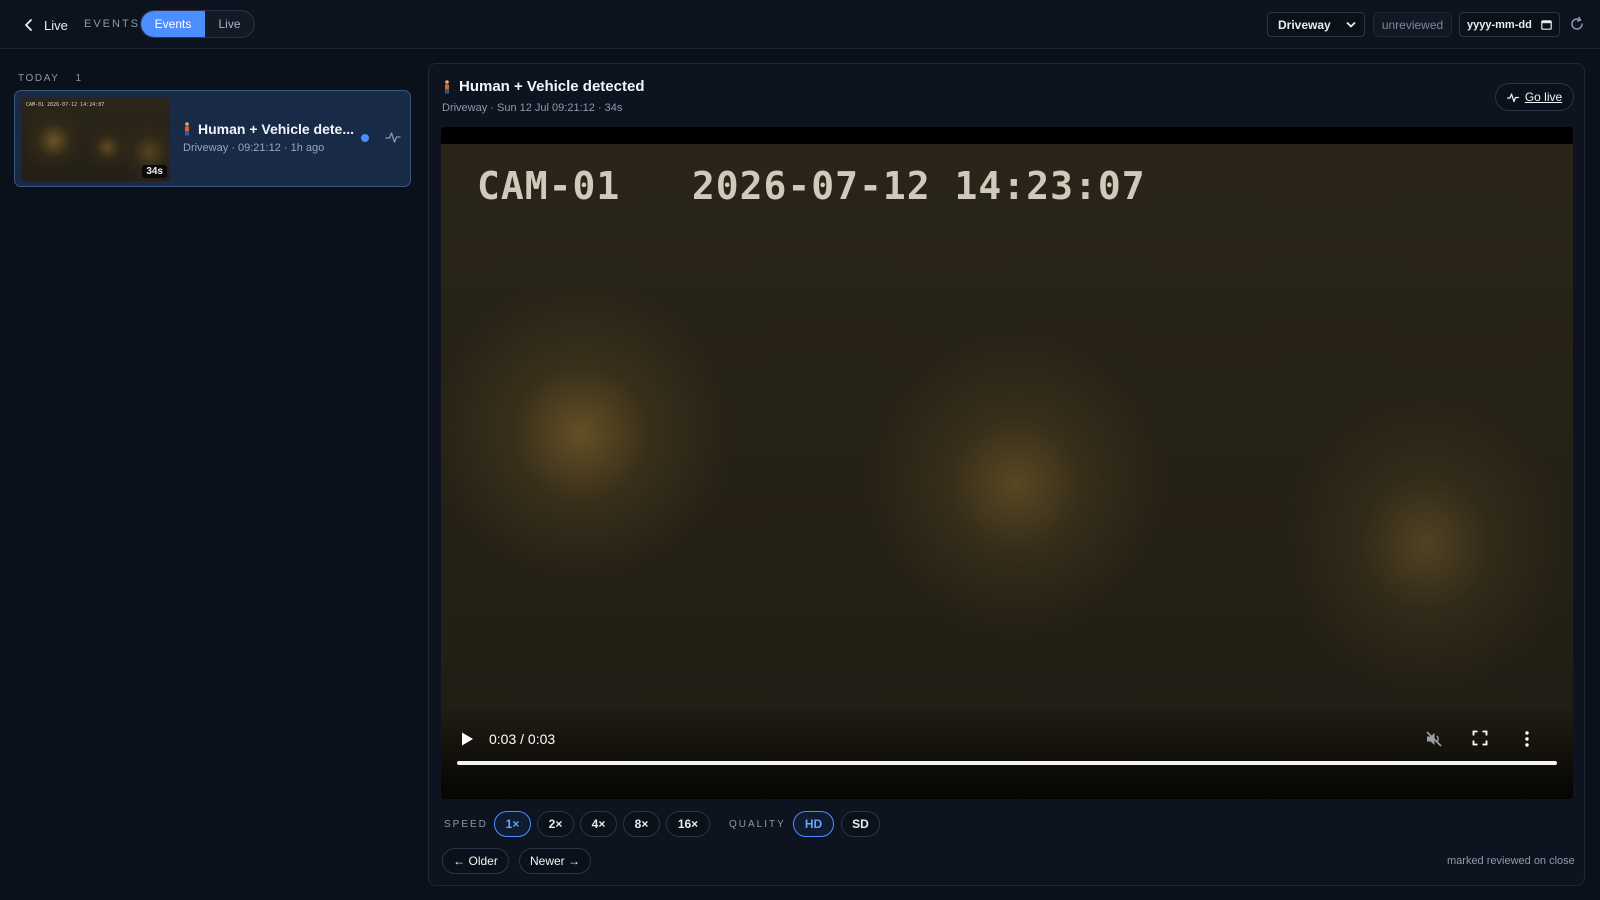  Describe the element at coordinates (467, 739) in the screenshot. I see `play-icon` at that location.